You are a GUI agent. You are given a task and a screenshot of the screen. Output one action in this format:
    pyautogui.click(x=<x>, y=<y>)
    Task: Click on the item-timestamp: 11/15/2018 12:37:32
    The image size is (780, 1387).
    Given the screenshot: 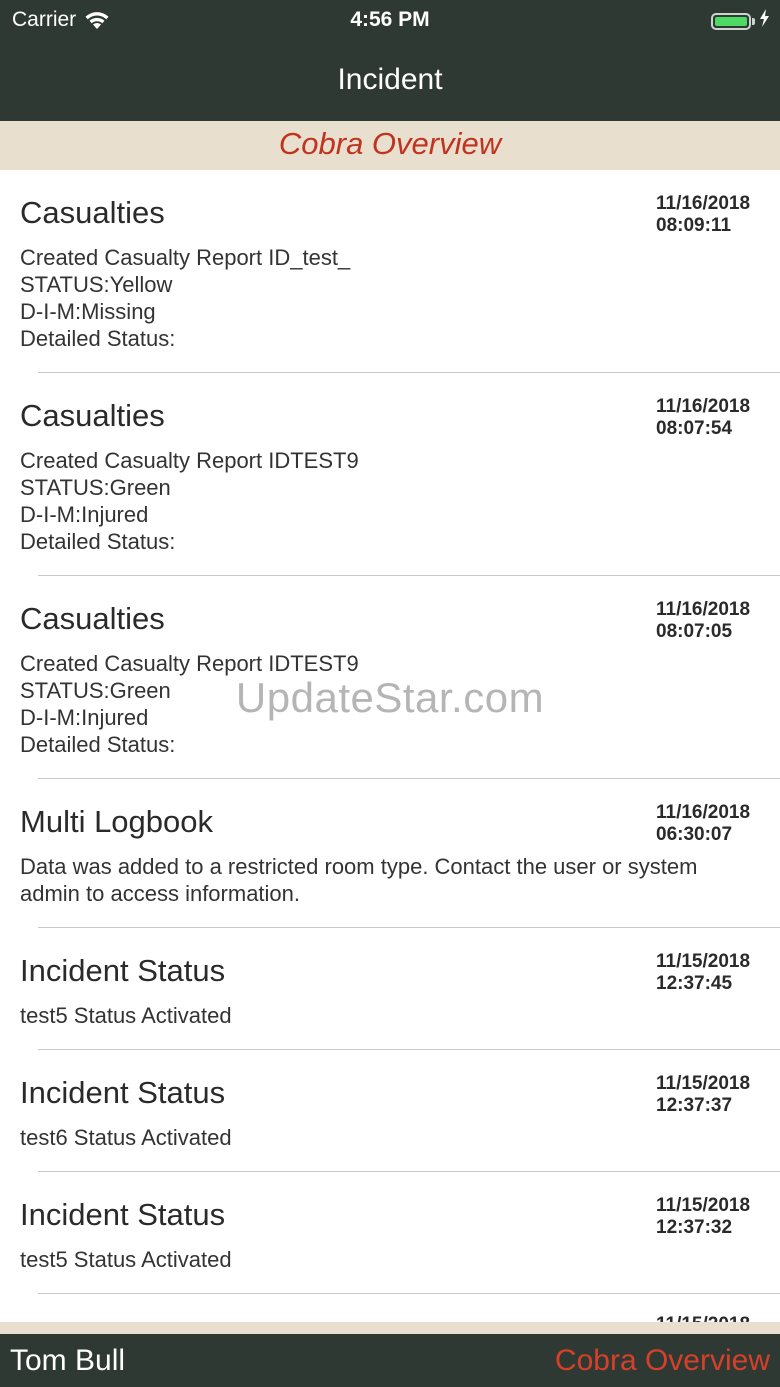 What is the action you would take?
    pyautogui.click(x=708, y=1217)
    